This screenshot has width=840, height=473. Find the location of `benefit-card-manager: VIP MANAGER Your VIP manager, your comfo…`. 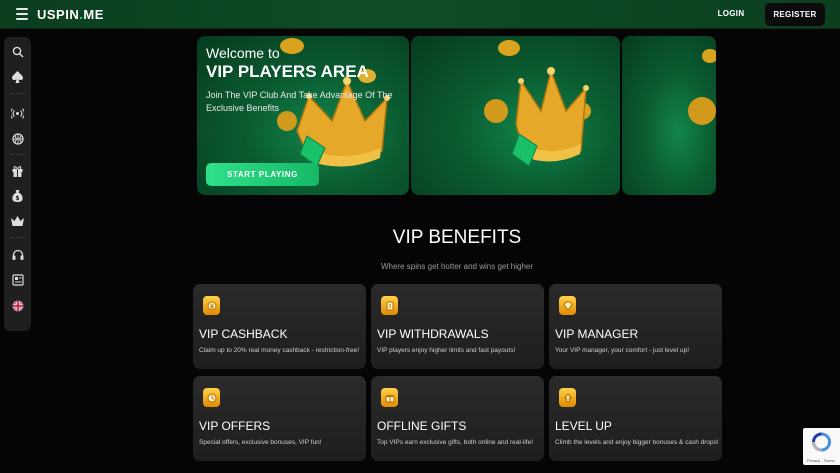

benefit-card-manager: VIP MANAGER Your VIP manager, your comfo… is located at coordinates (635, 326).